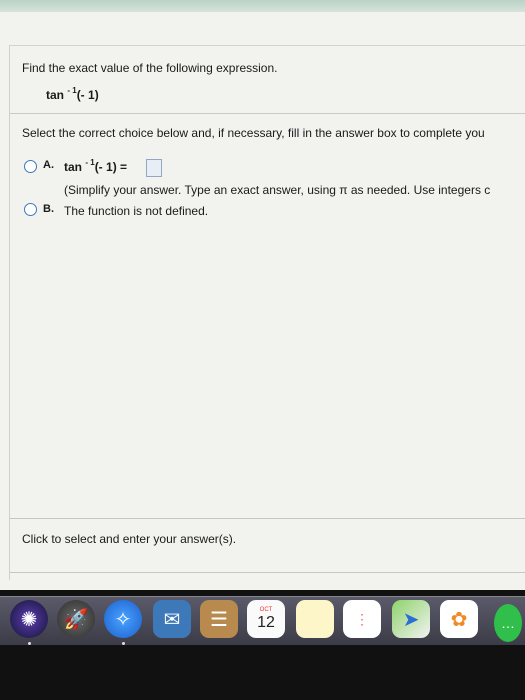 This screenshot has height=700, width=525. Describe the element at coordinates (123, 619) in the screenshot. I see `safari-icon: ✧` at that location.